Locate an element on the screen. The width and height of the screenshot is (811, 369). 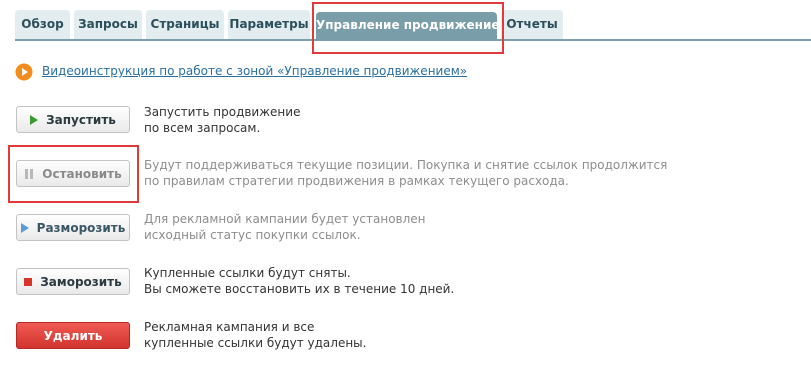
tab-parameters: Параметры is located at coordinates (269, 24).